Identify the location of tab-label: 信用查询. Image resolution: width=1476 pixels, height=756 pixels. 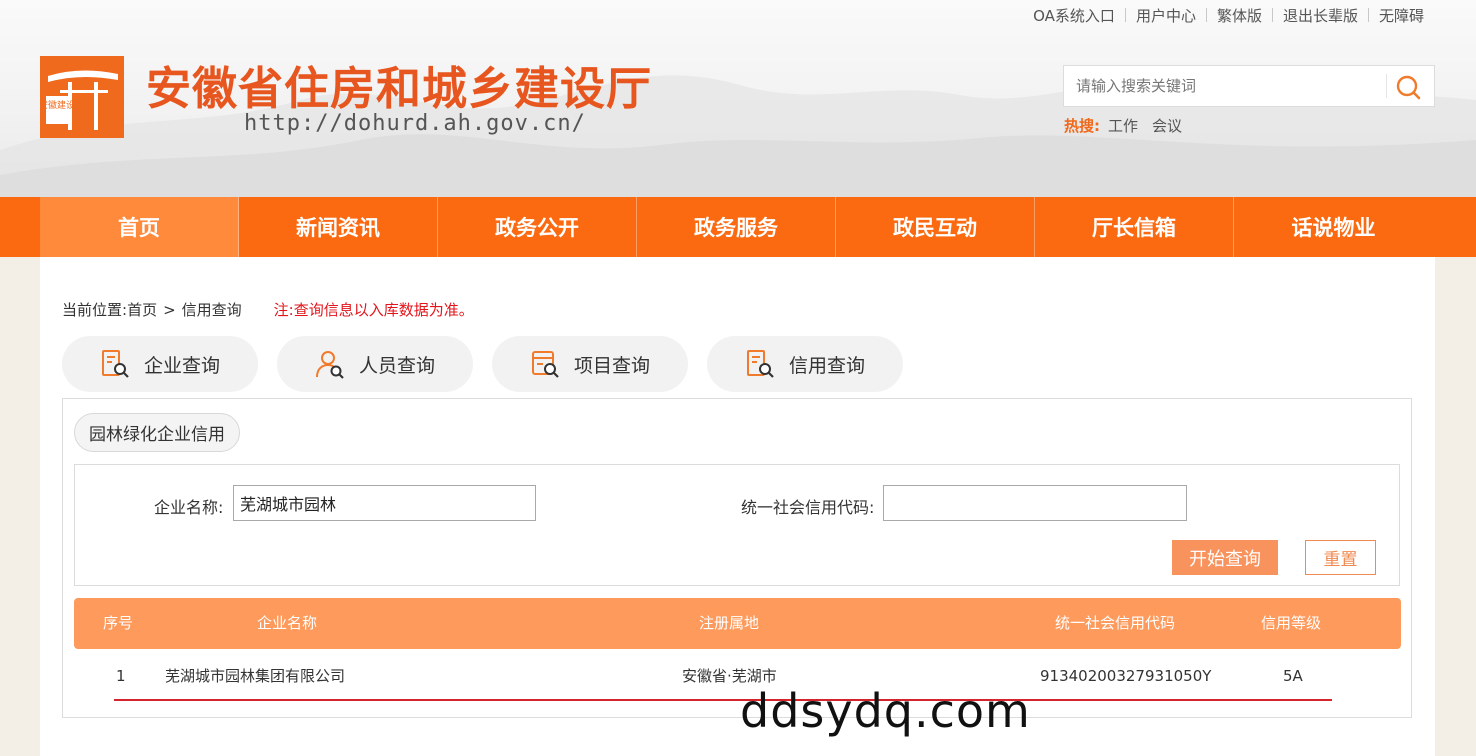
(826, 365).